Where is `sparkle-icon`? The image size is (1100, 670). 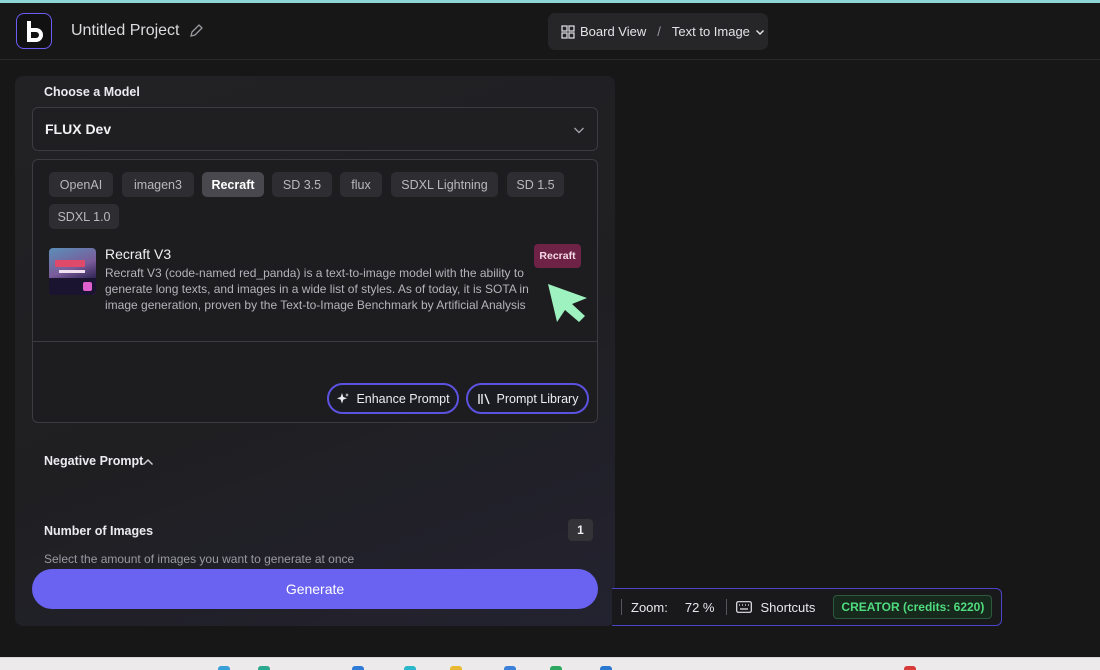
sparkle-icon is located at coordinates (343, 398).